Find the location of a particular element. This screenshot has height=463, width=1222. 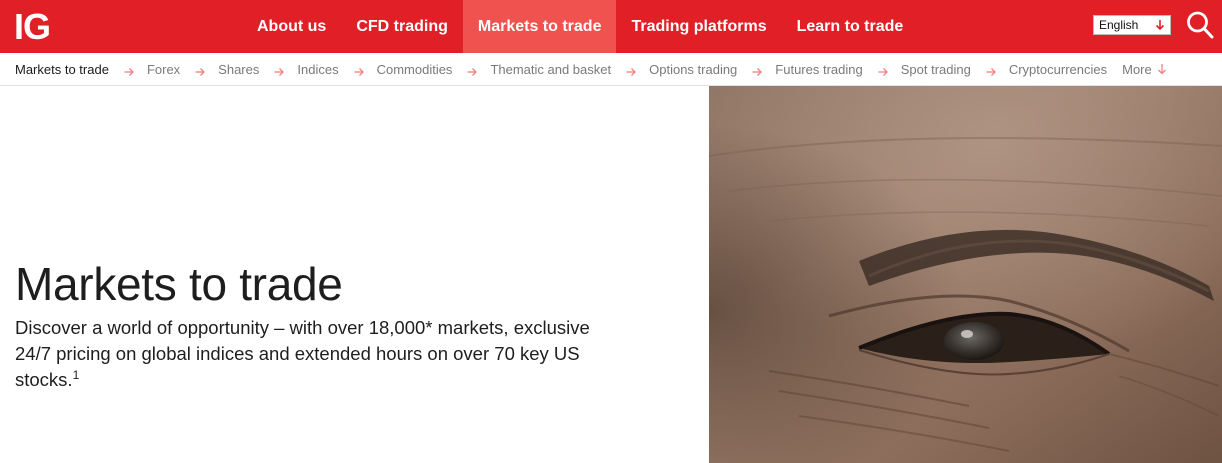

language-select: English is located at coordinates (1132, 25).